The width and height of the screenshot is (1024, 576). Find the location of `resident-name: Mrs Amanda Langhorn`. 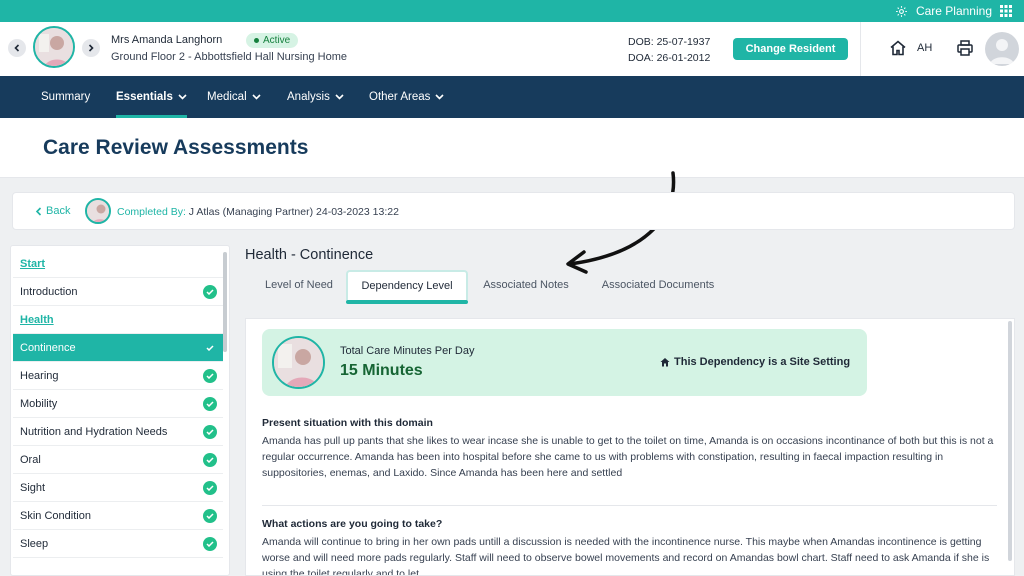

resident-name: Mrs Amanda Langhorn is located at coordinates (167, 40).